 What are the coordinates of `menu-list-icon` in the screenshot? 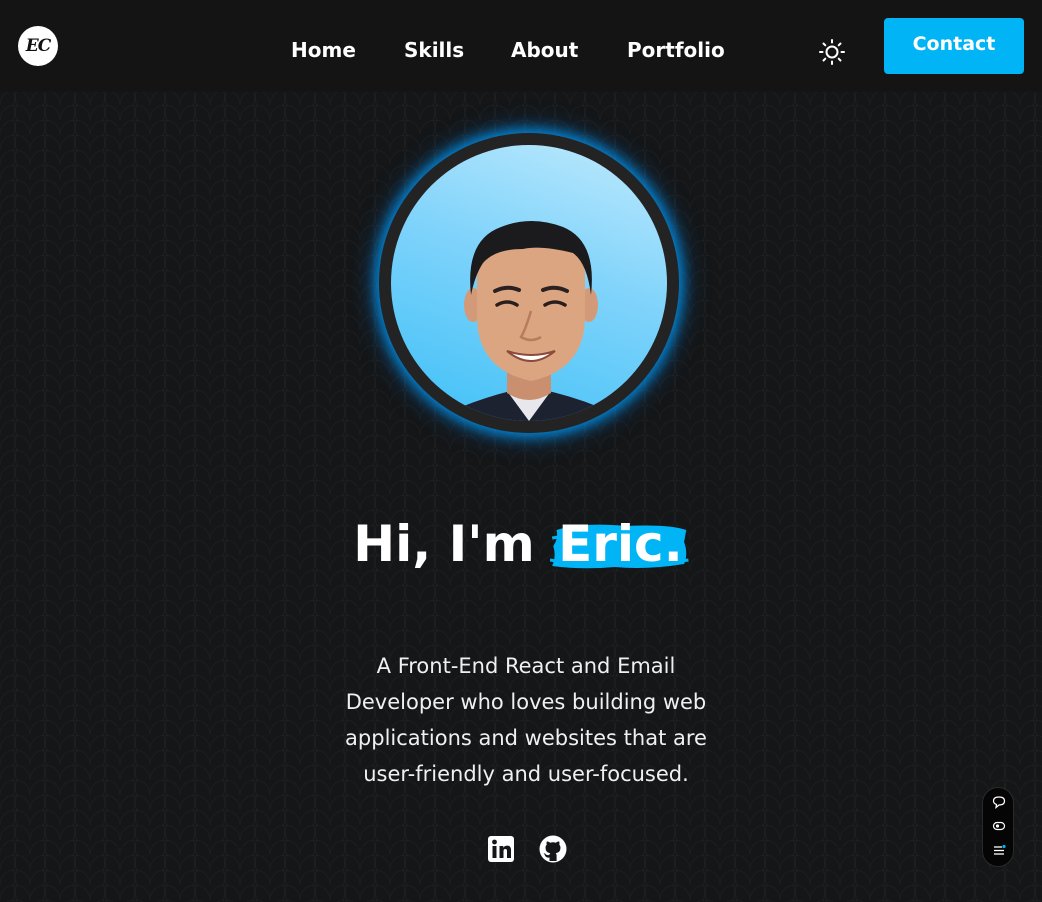 It's located at (1000, 849).